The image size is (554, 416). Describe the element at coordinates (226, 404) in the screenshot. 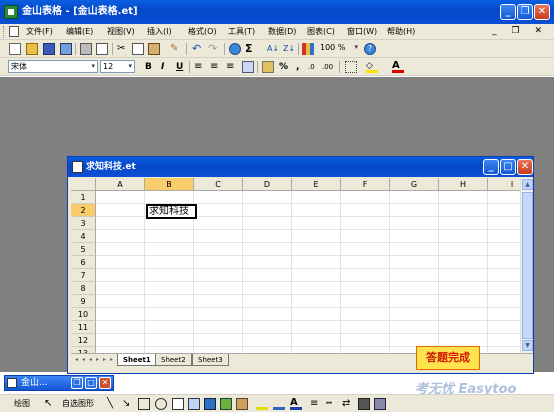

I see `clipart-icon` at that location.